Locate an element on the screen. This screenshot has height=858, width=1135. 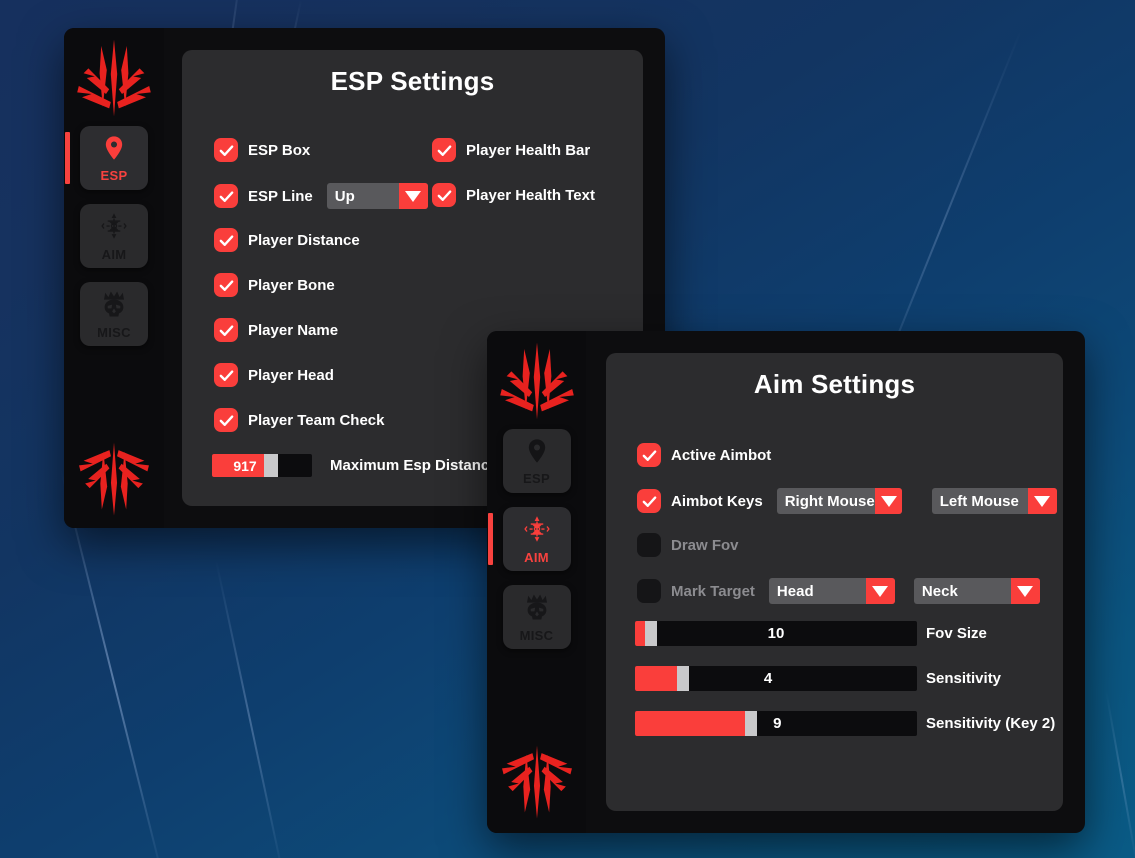
dropdown-mark-target-2: Neck is located at coordinates (976, 591).